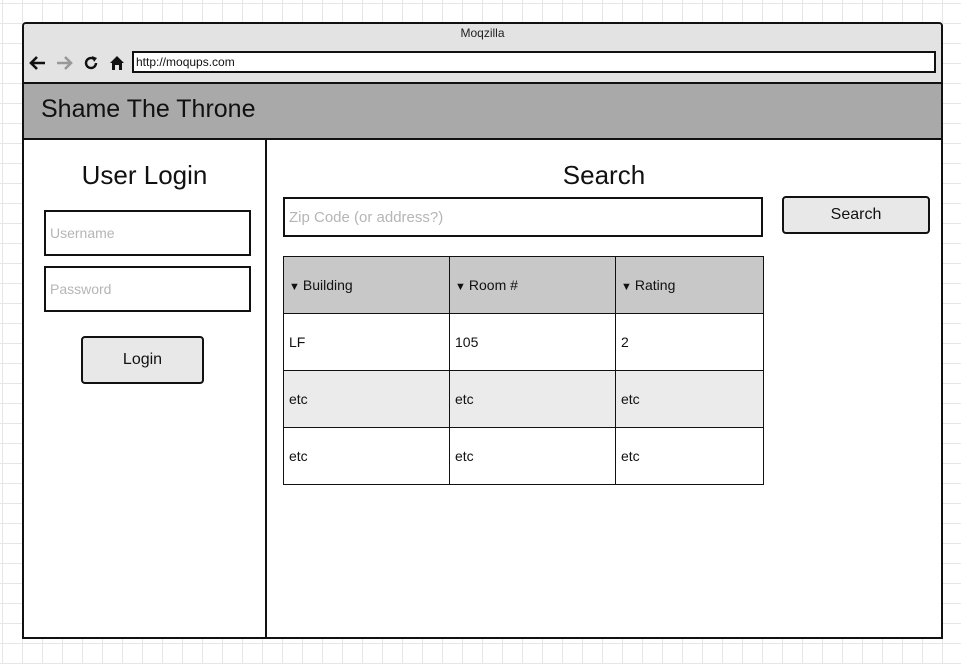  I want to click on url-bar: http://moqups.com, so click(534, 62).